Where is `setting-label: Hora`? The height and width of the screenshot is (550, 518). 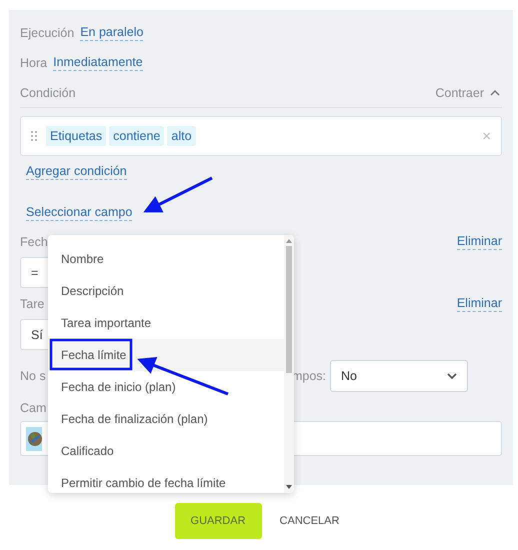 setting-label: Hora is located at coordinates (34, 63).